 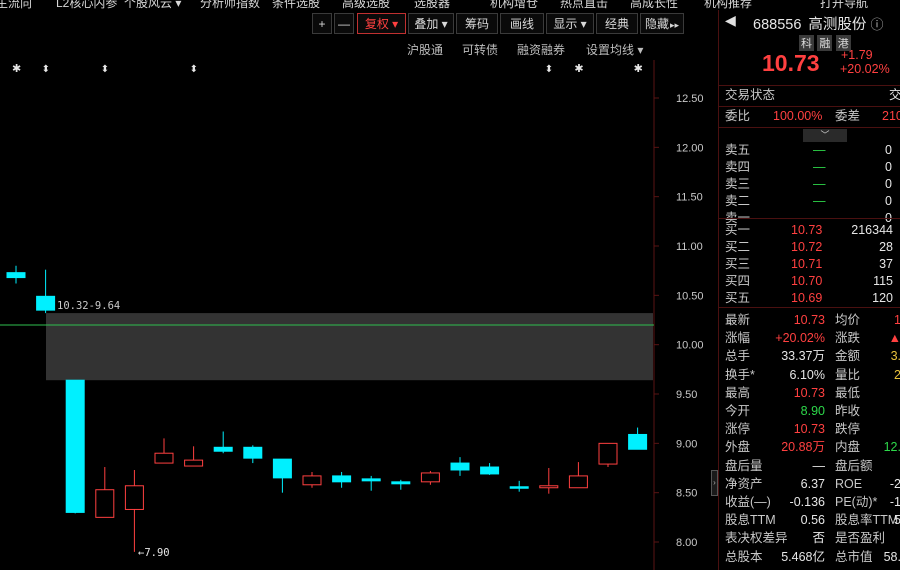 I want to click on bid-level-price: 10.73, so click(x=807, y=230).